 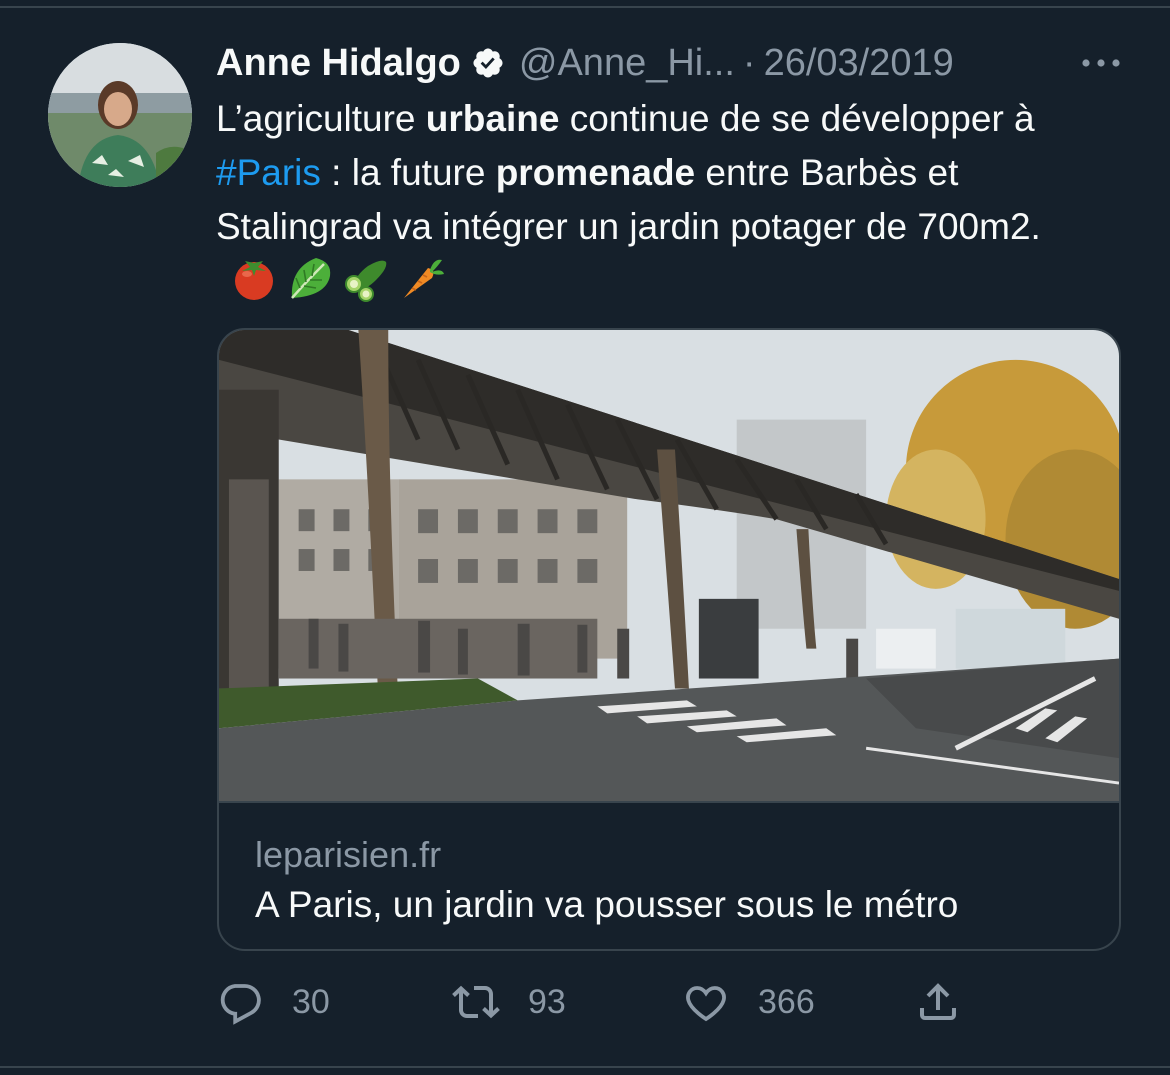 What do you see at coordinates (348, 854) in the screenshot?
I see `card-domain: leparisien.fr` at bounding box center [348, 854].